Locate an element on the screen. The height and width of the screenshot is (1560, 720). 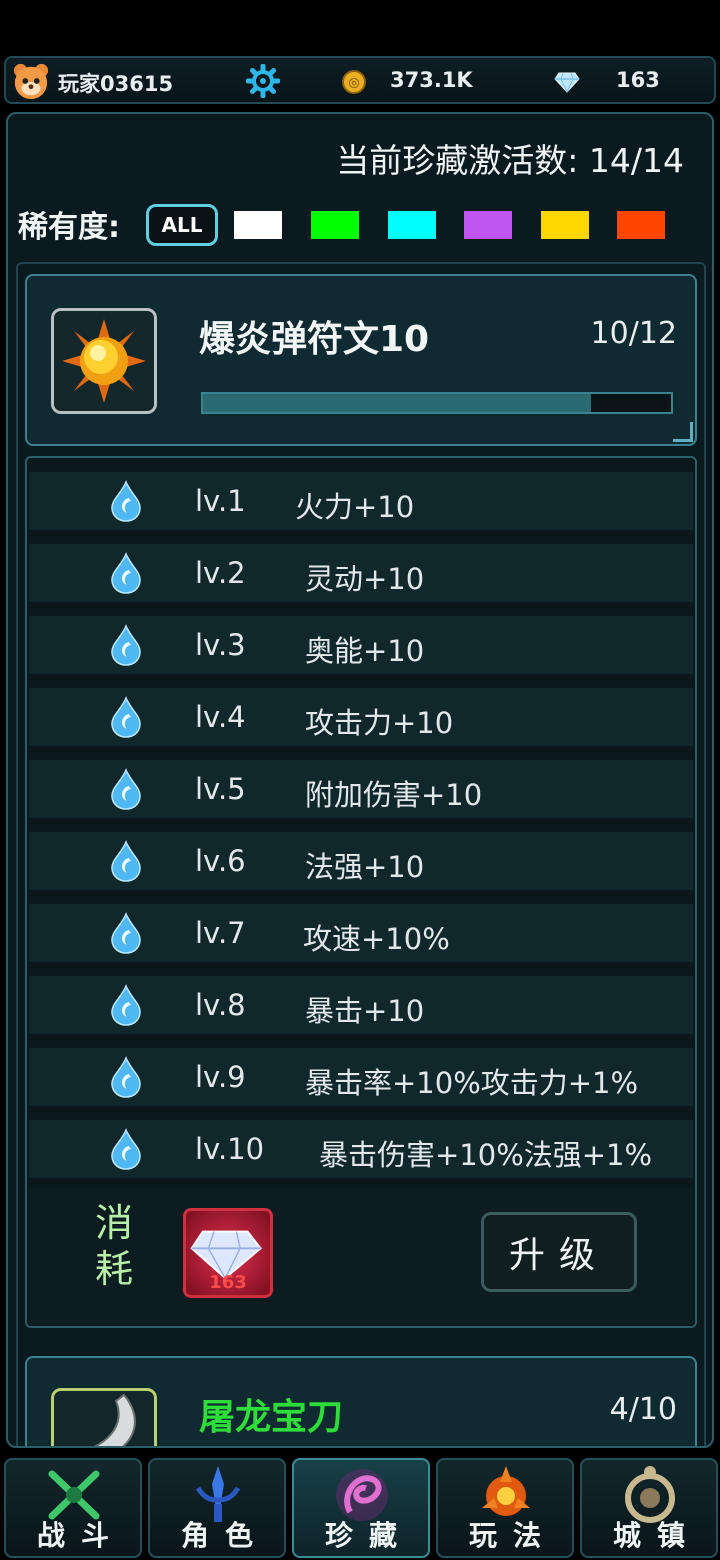
item-name: 爆炎弹符文10 is located at coordinates (314, 339).